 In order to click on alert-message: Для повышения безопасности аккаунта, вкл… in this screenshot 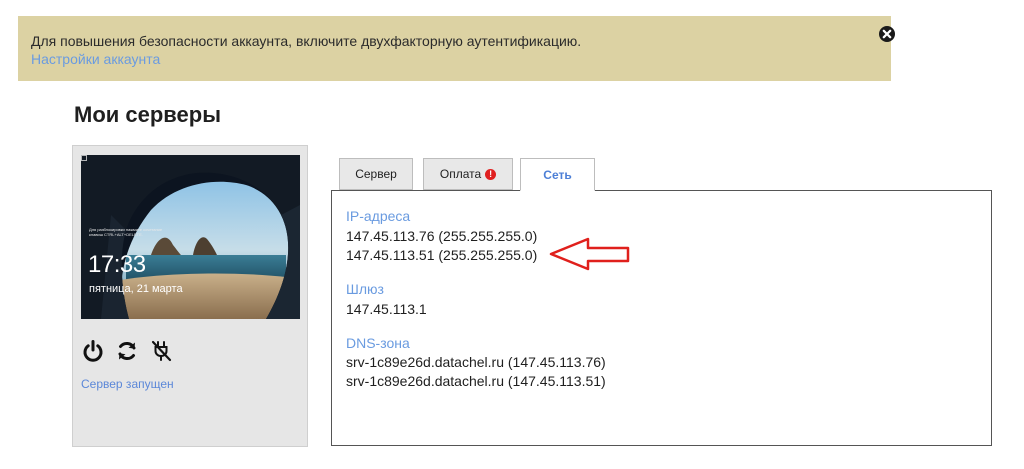, I will do `click(306, 41)`.